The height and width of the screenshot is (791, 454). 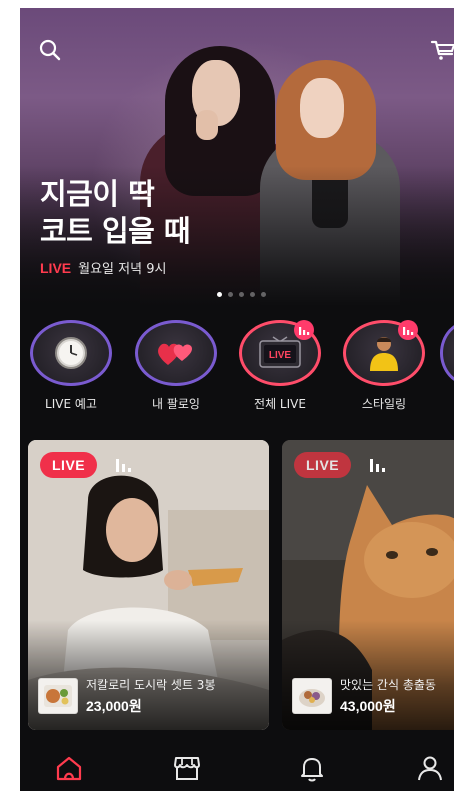 I want to click on category-live-preview: LIVE 예고, so click(x=71, y=366).